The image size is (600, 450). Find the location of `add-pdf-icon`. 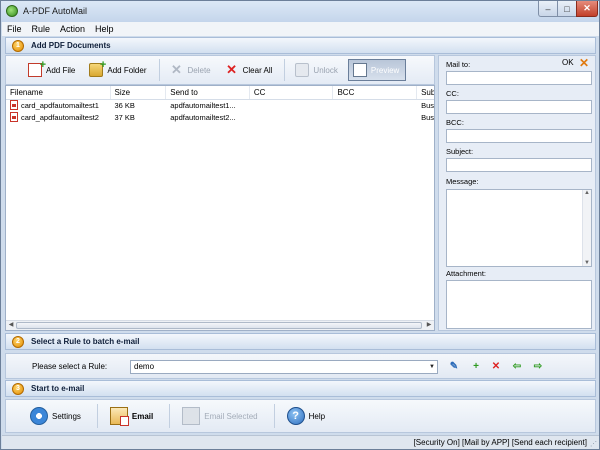

add-pdf-icon is located at coordinates (37, 68).